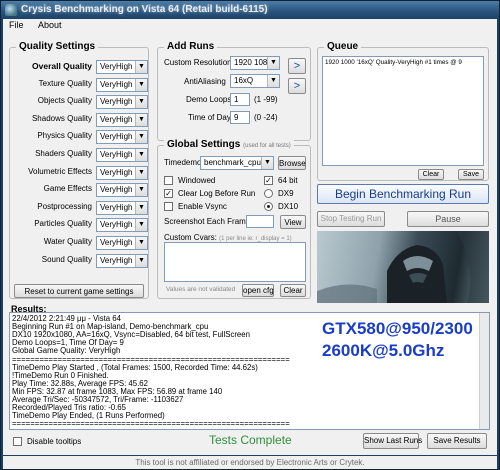 The height and width of the screenshot is (470, 500). I want to click on add-all-to-queue-button: >, so click(297, 86).